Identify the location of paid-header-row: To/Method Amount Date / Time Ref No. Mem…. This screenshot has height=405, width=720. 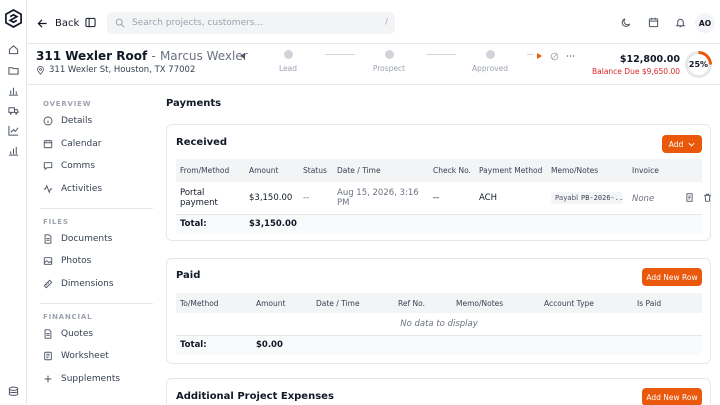
(439, 303).